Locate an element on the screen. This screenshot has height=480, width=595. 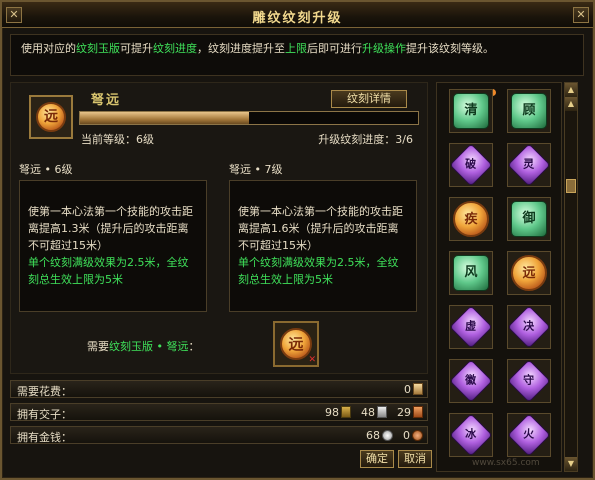
next-effect-bonus: 单个纹刻满级效果为2.5米，全纹刻总生效上限为5米 is located at coordinates (318, 271).